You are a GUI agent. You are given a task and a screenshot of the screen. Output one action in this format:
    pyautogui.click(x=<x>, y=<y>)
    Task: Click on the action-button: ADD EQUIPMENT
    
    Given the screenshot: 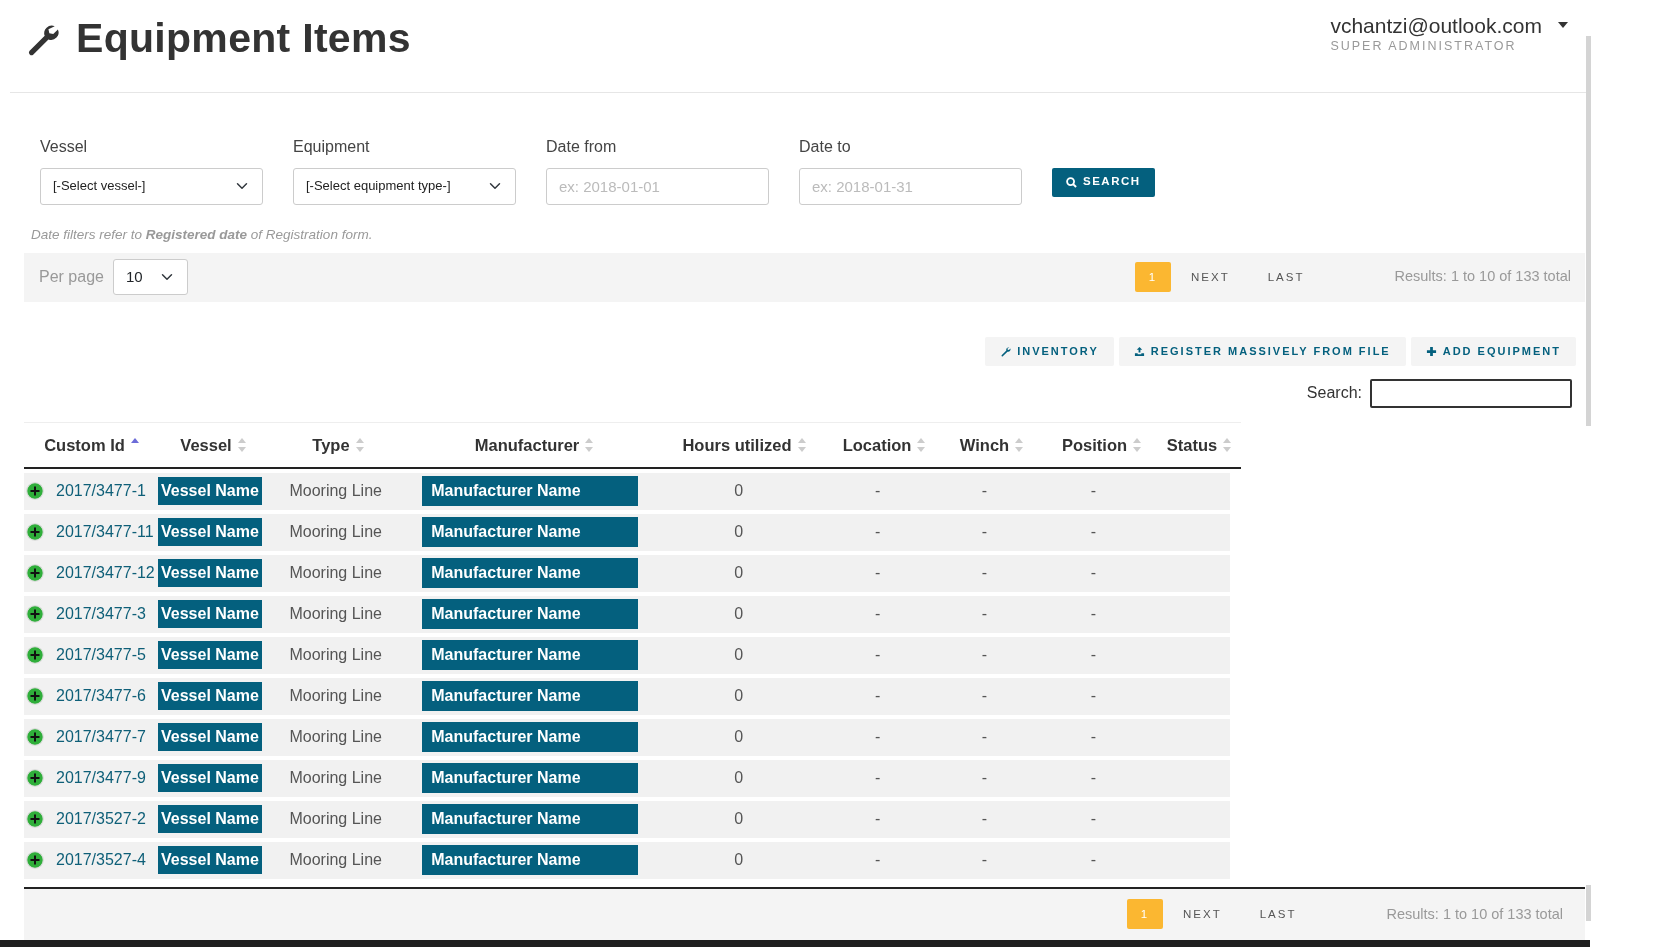 What is the action you would take?
    pyautogui.click(x=1493, y=351)
    